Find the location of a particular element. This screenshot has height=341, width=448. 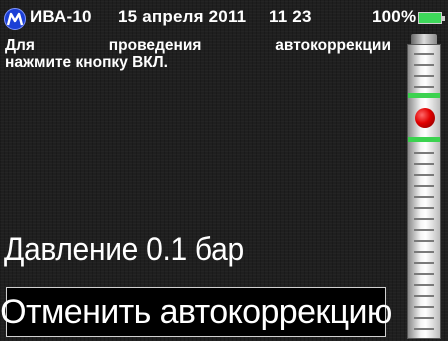

level-zone-bottom is located at coordinates (424, 139).